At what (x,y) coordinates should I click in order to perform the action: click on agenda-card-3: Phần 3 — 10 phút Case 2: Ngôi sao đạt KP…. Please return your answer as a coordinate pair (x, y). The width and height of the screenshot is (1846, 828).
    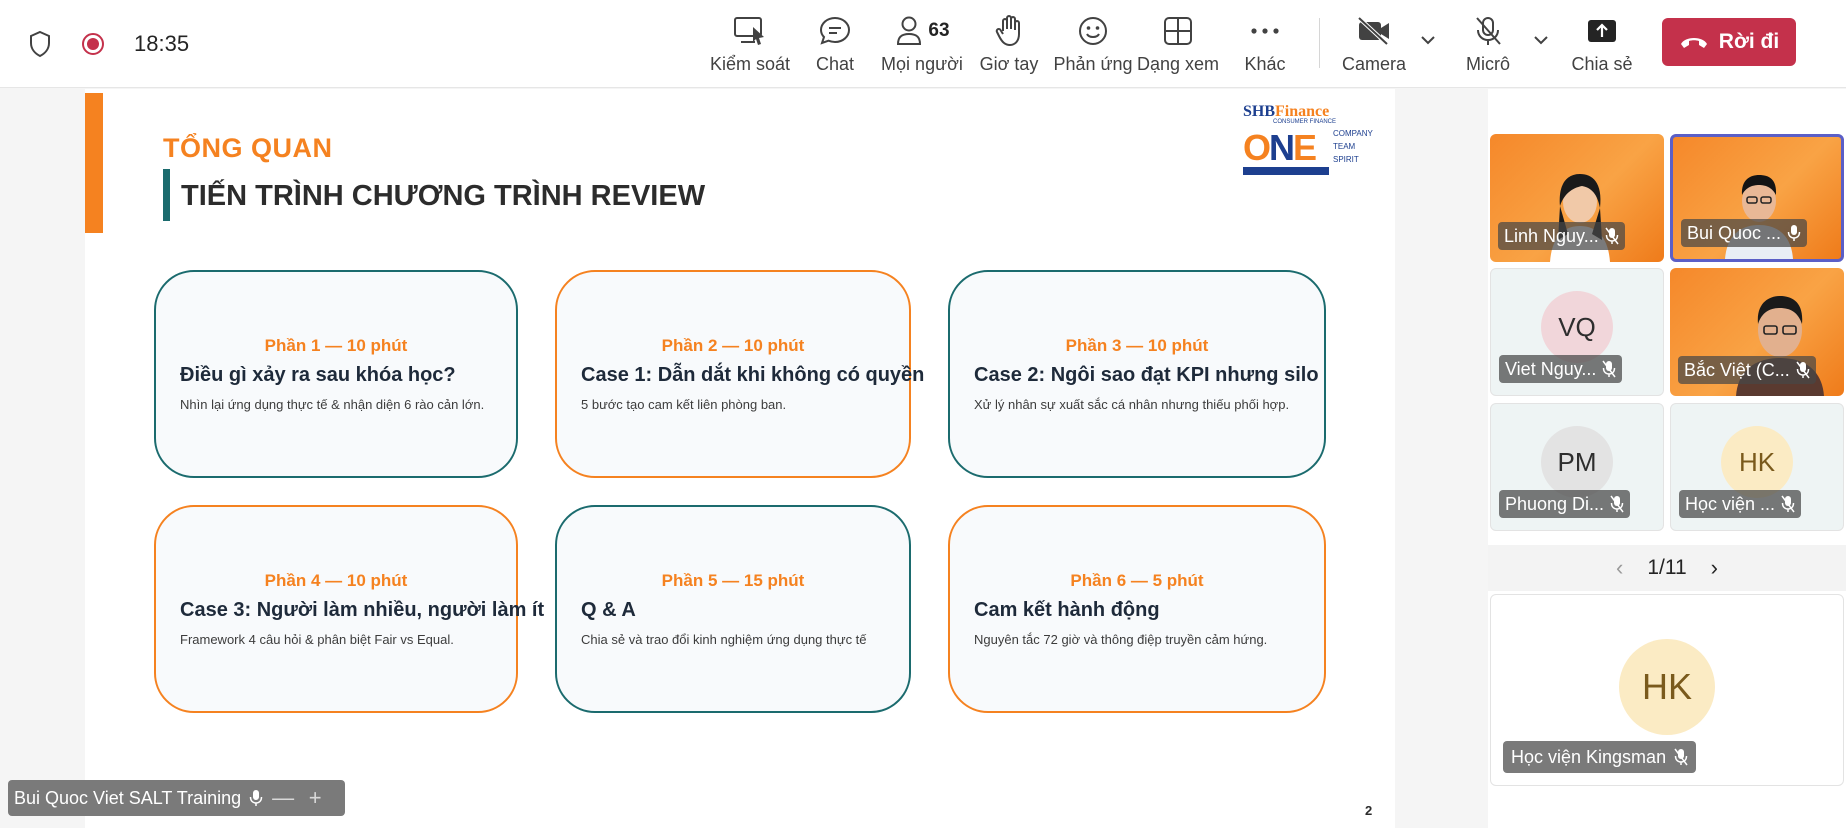
    Looking at the image, I should click on (1137, 374).